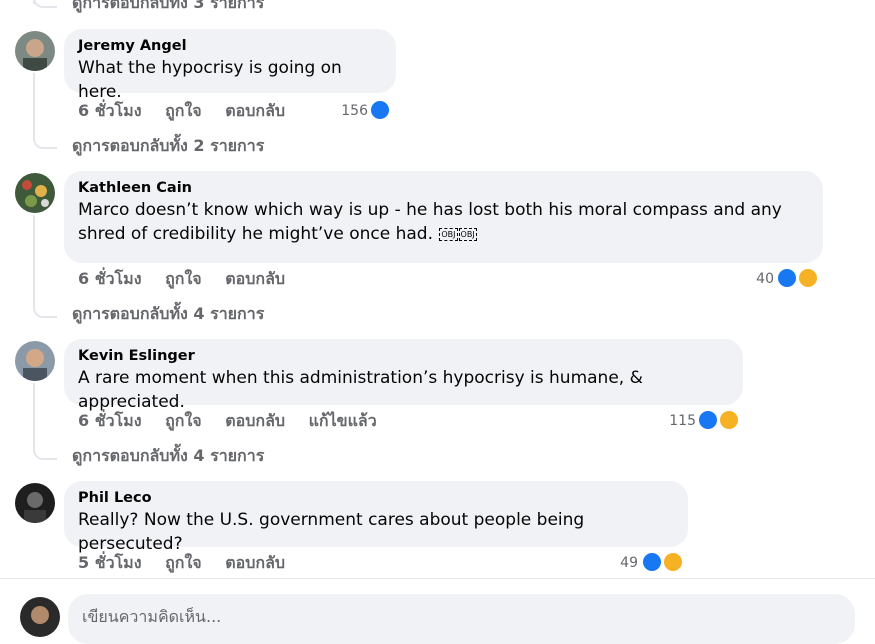 The width and height of the screenshot is (875, 644). I want to click on comment-author: Jeremy Angel, so click(230, 46).